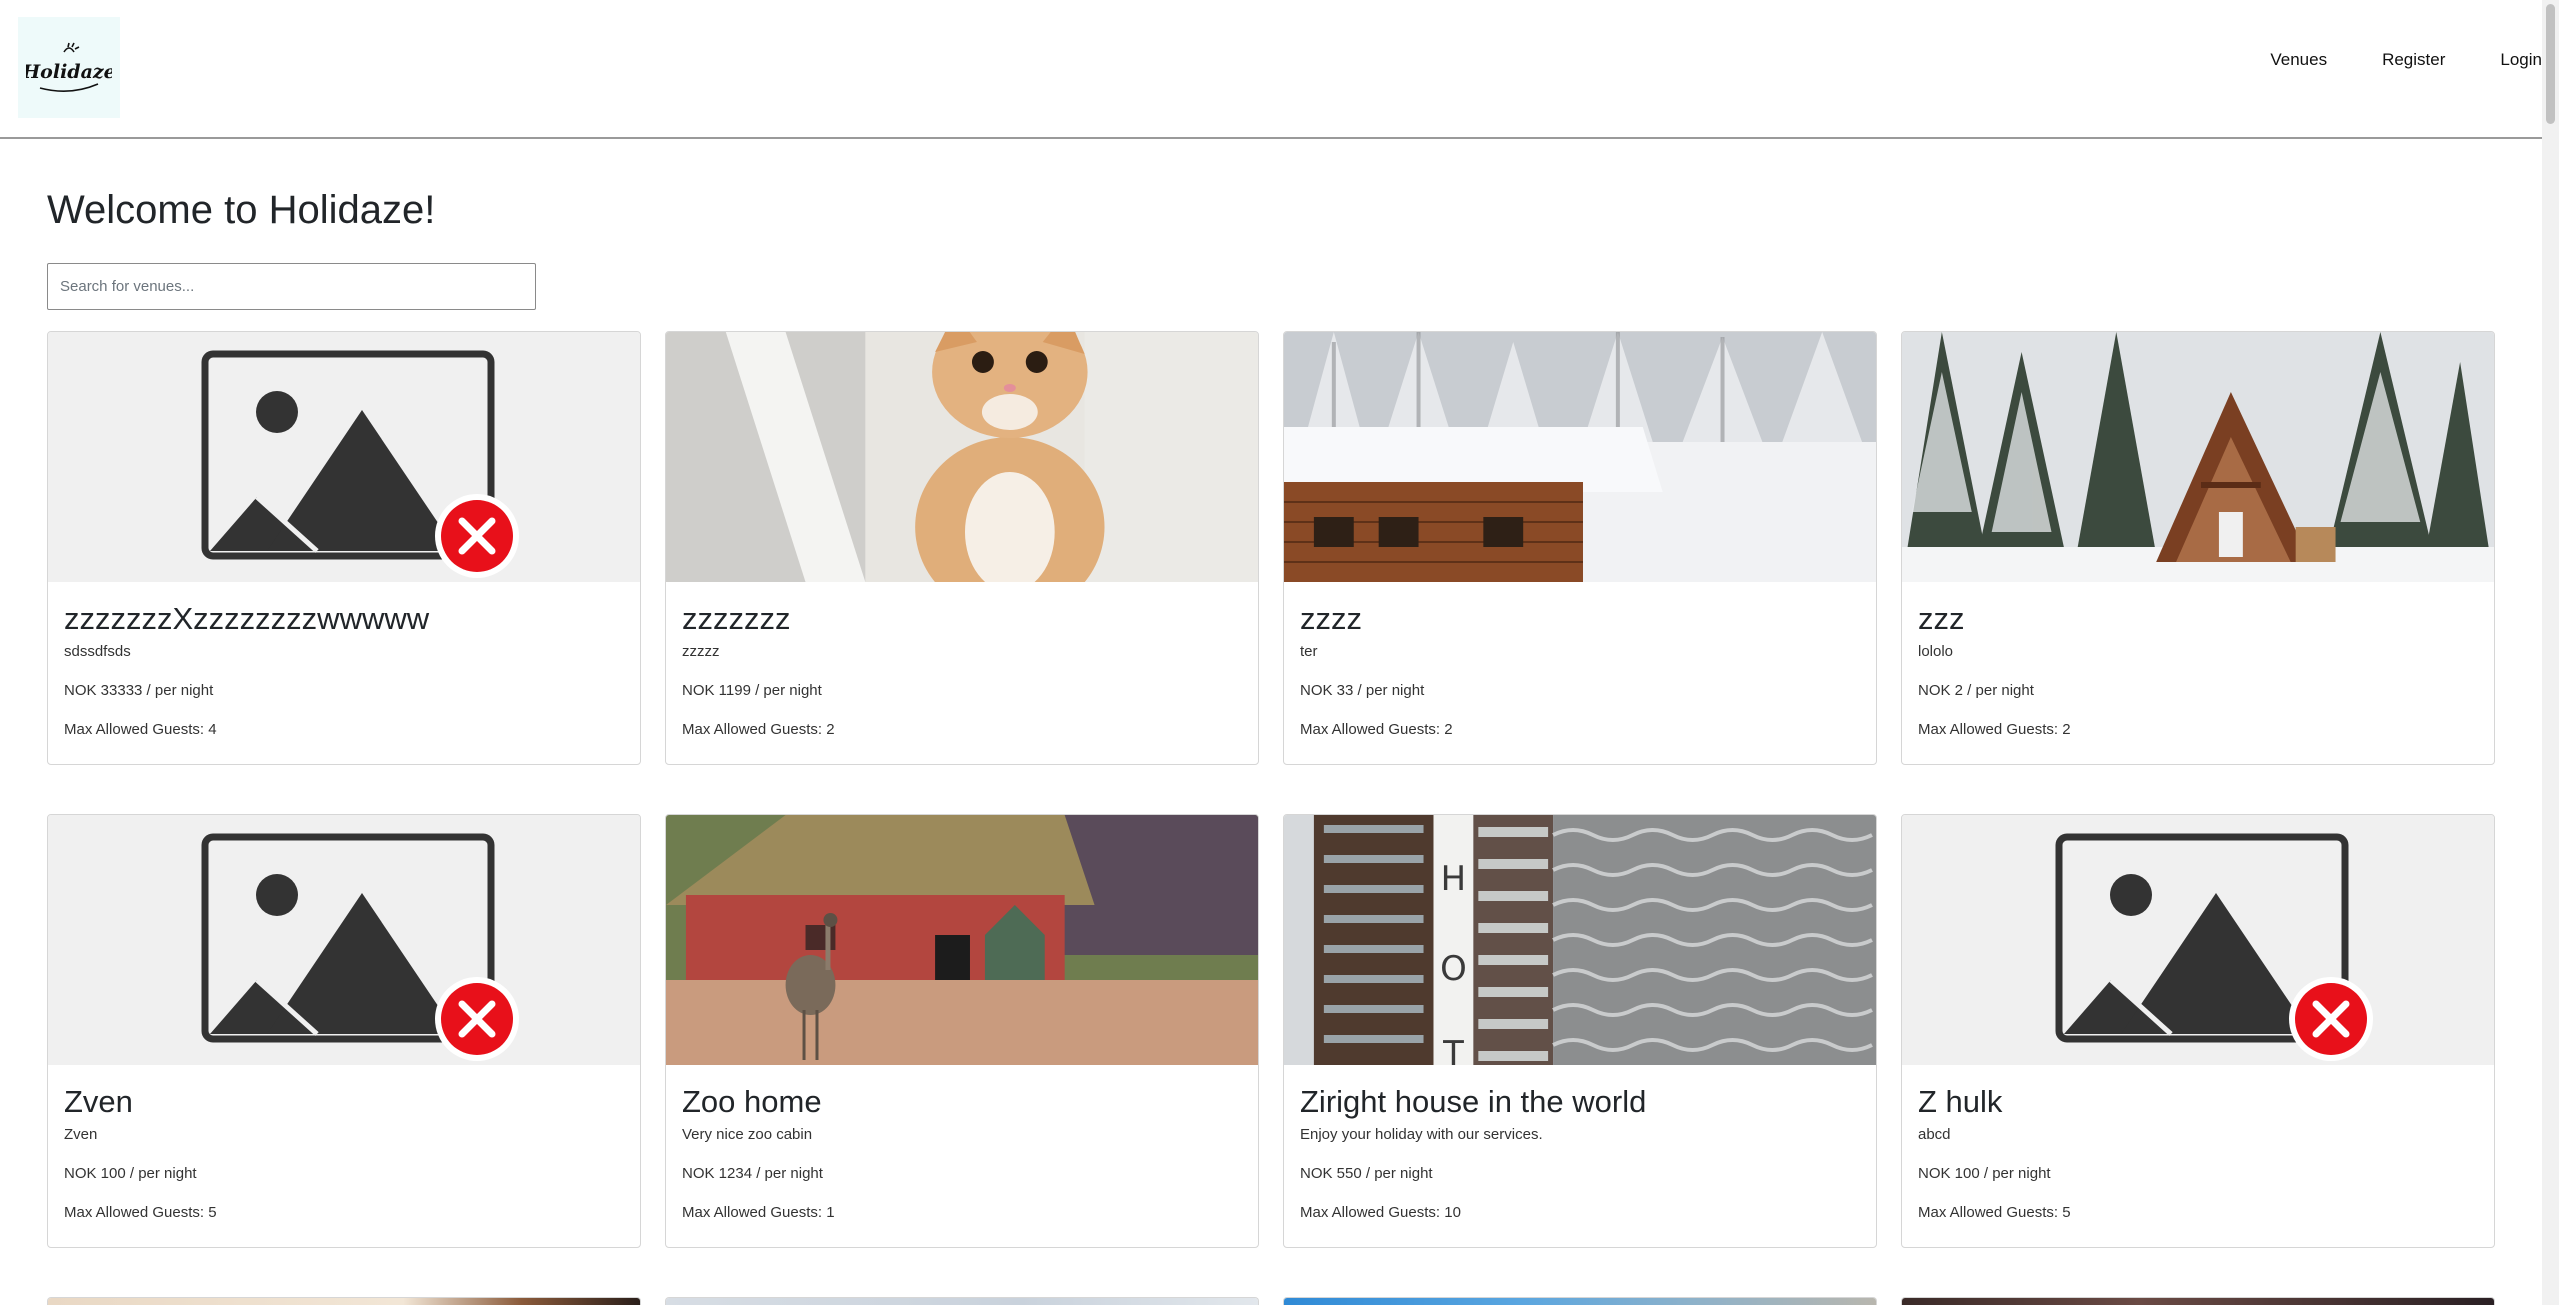 Image resolution: width=2559 pixels, height=1305 pixels. I want to click on venue-description: ter, so click(1309, 652).